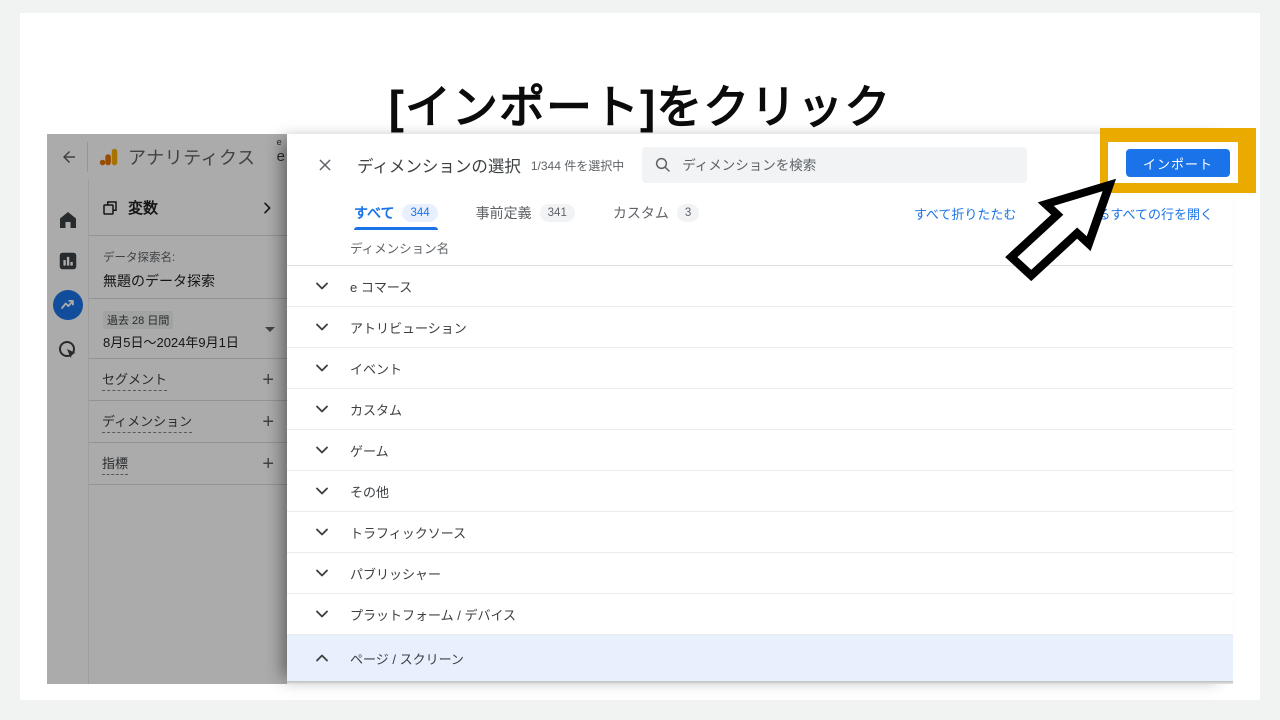 The width and height of the screenshot is (1280, 720). What do you see at coordinates (433, 615) in the screenshot?
I see `row-label: プラットフォーム / デバイス` at bounding box center [433, 615].